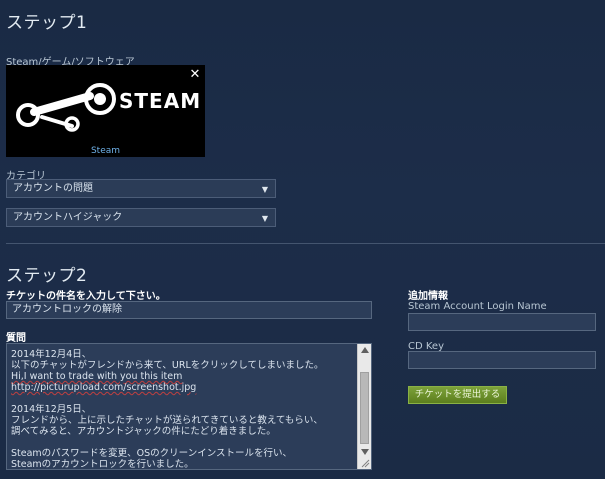 This screenshot has height=479, width=605. Describe the element at coordinates (104, 387) in the screenshot. I see `question-line: http://picturupload.com/screenshot.jpg` at that location.